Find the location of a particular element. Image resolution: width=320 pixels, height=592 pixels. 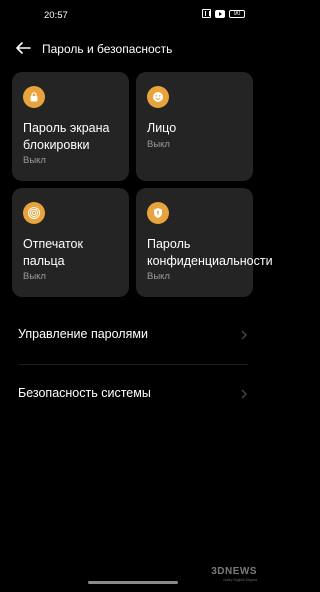

back-arrow-icon is located at coordinates (23, 48).